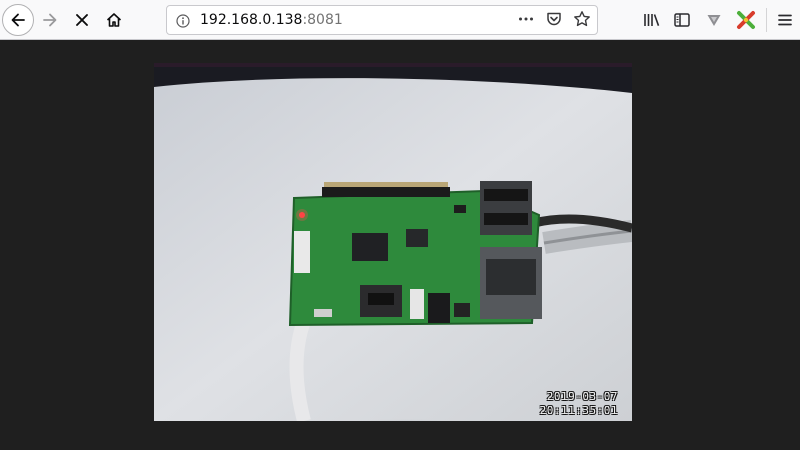 The height and width of the screenshot is (450, 800). What do you see at coordinates (322, 20) in the screenshot?
I see `url-port: :8081` at bounding box center [322, 20].